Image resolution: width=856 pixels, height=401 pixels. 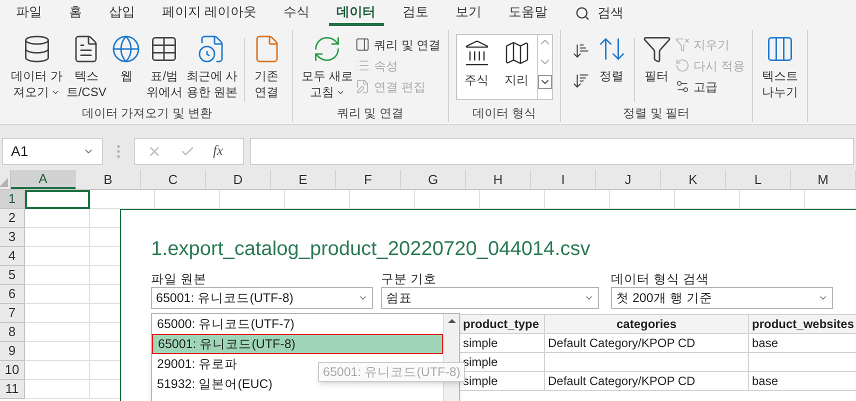 I want to click on row-header: 1, so click(x=12, y=199).